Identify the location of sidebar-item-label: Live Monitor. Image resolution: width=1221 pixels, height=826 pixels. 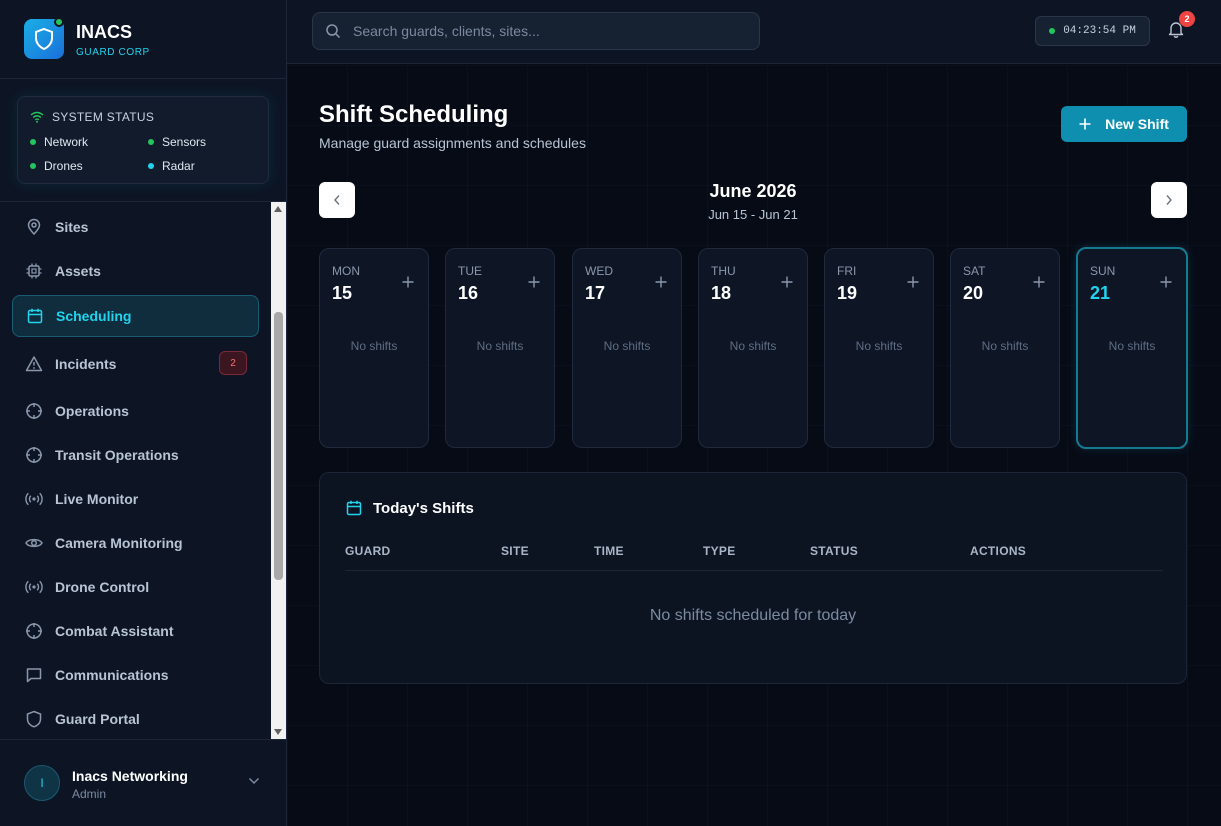
(97, 499).